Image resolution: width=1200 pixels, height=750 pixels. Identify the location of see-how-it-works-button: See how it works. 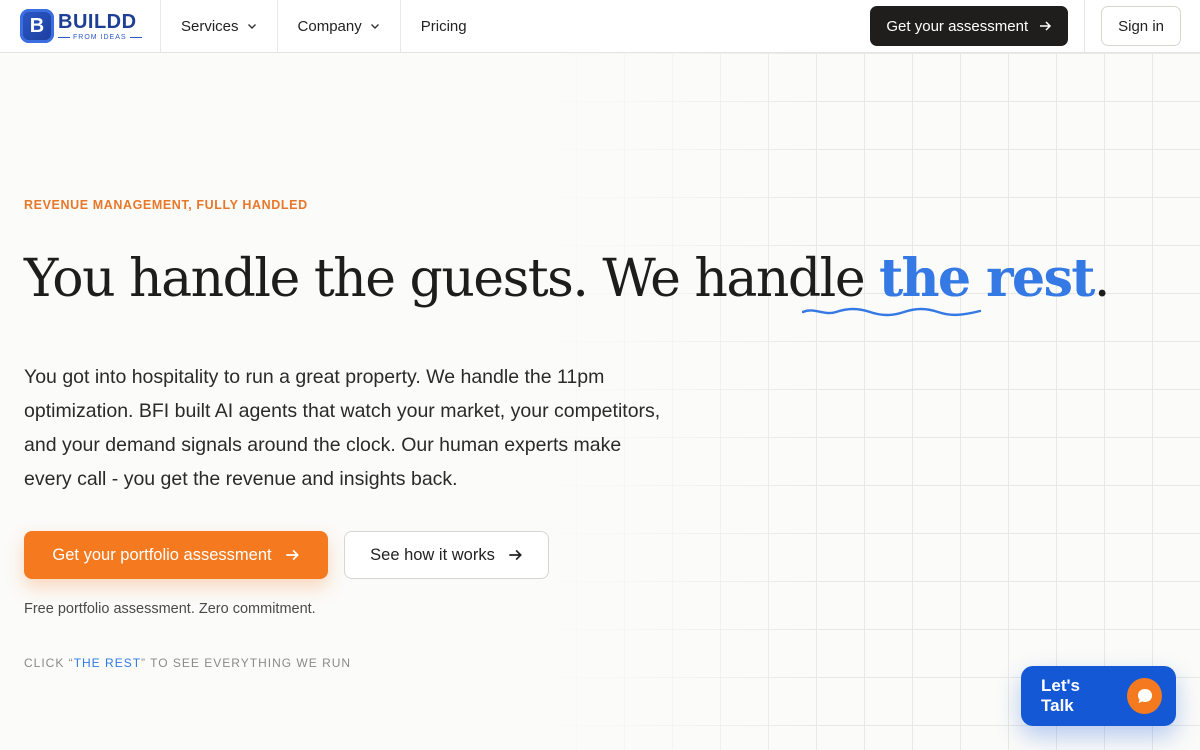
(446, 555).